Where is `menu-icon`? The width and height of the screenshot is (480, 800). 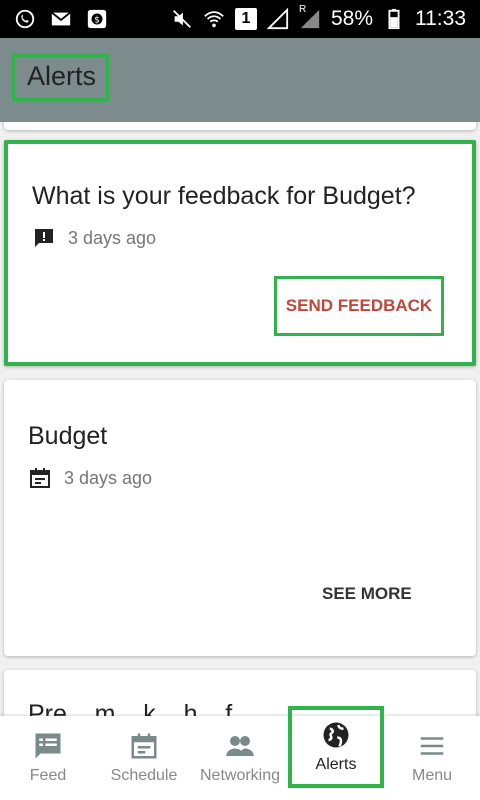
menu-icon is located at coordinates (432, 746).